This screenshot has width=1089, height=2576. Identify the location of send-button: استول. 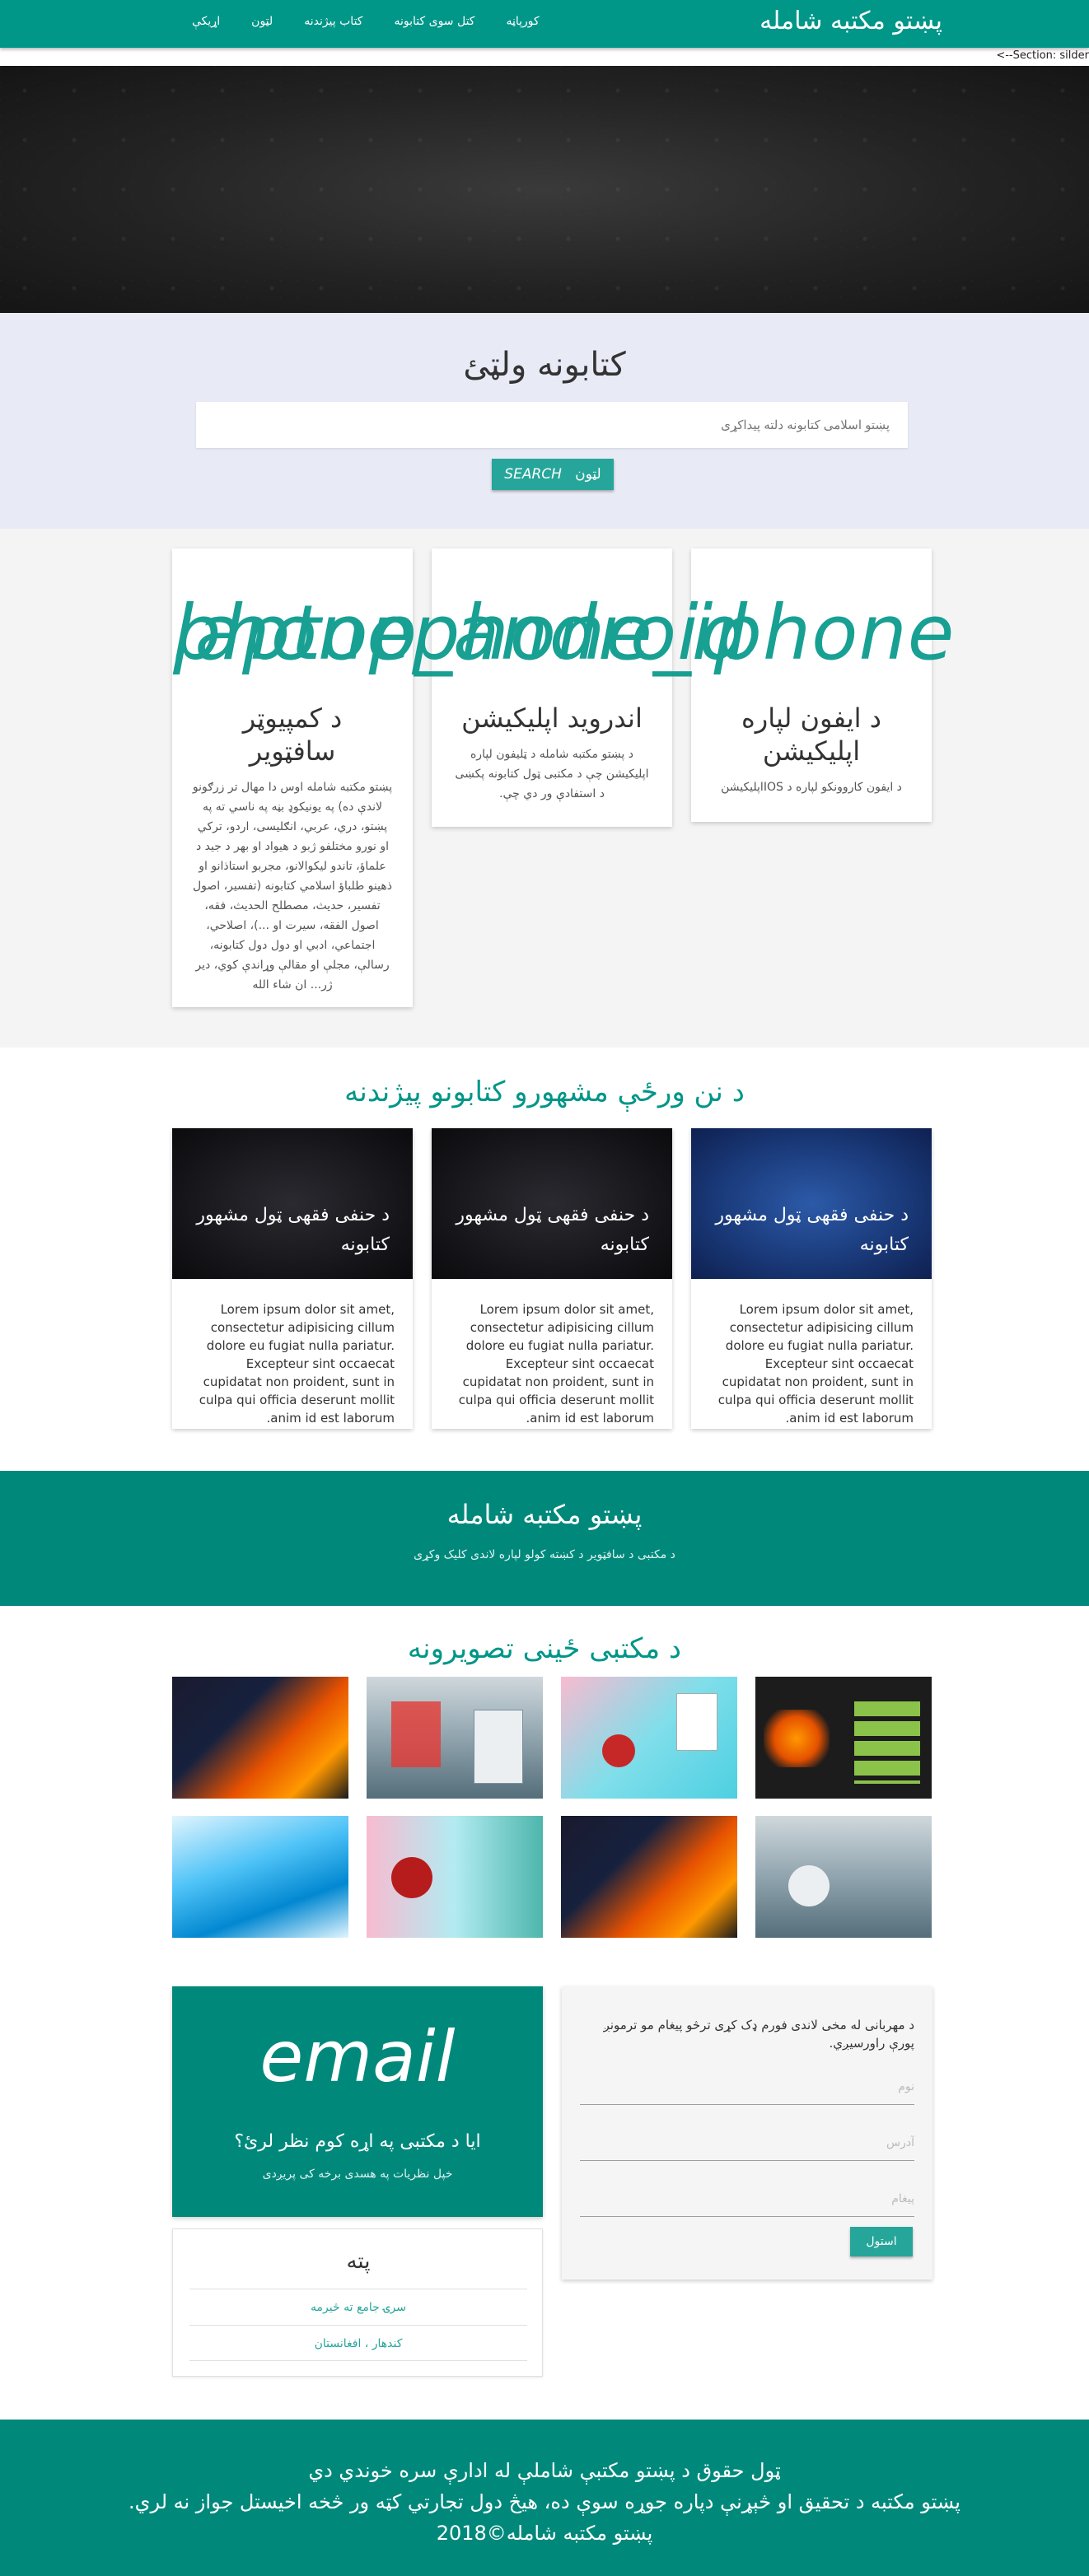
(881, 2241).